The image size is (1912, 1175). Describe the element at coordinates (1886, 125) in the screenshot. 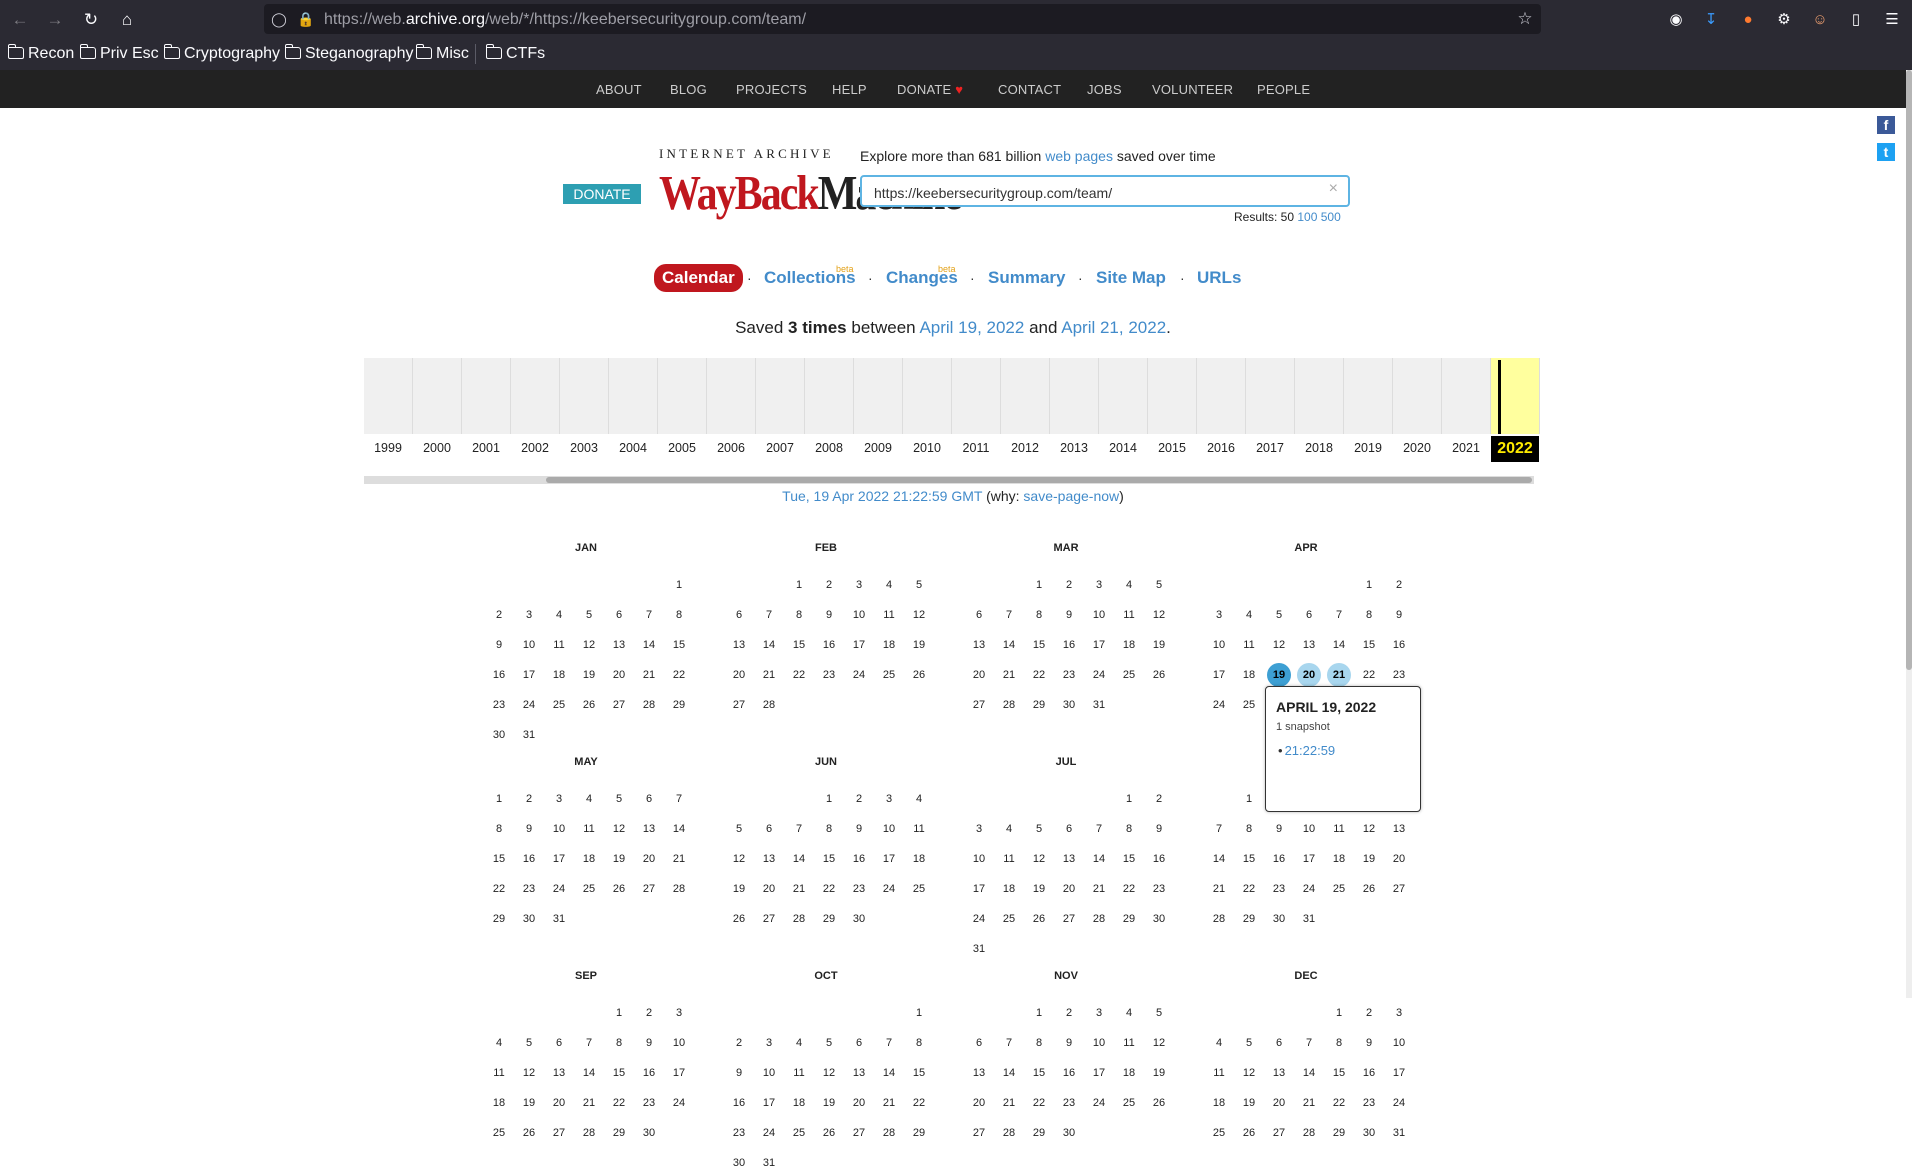

I see `facebook-icon: f` at that location.